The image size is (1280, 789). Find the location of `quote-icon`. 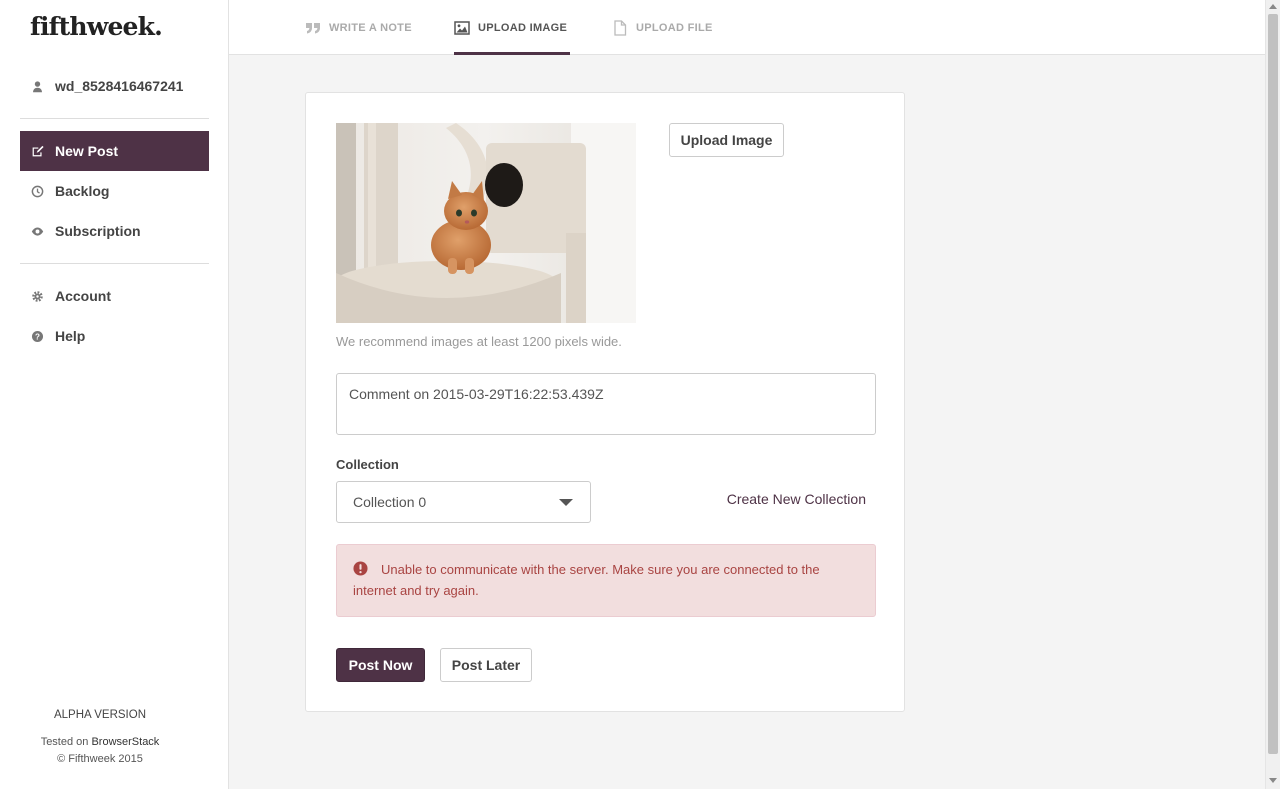

quote-icon is located at coordinates (313, 28).